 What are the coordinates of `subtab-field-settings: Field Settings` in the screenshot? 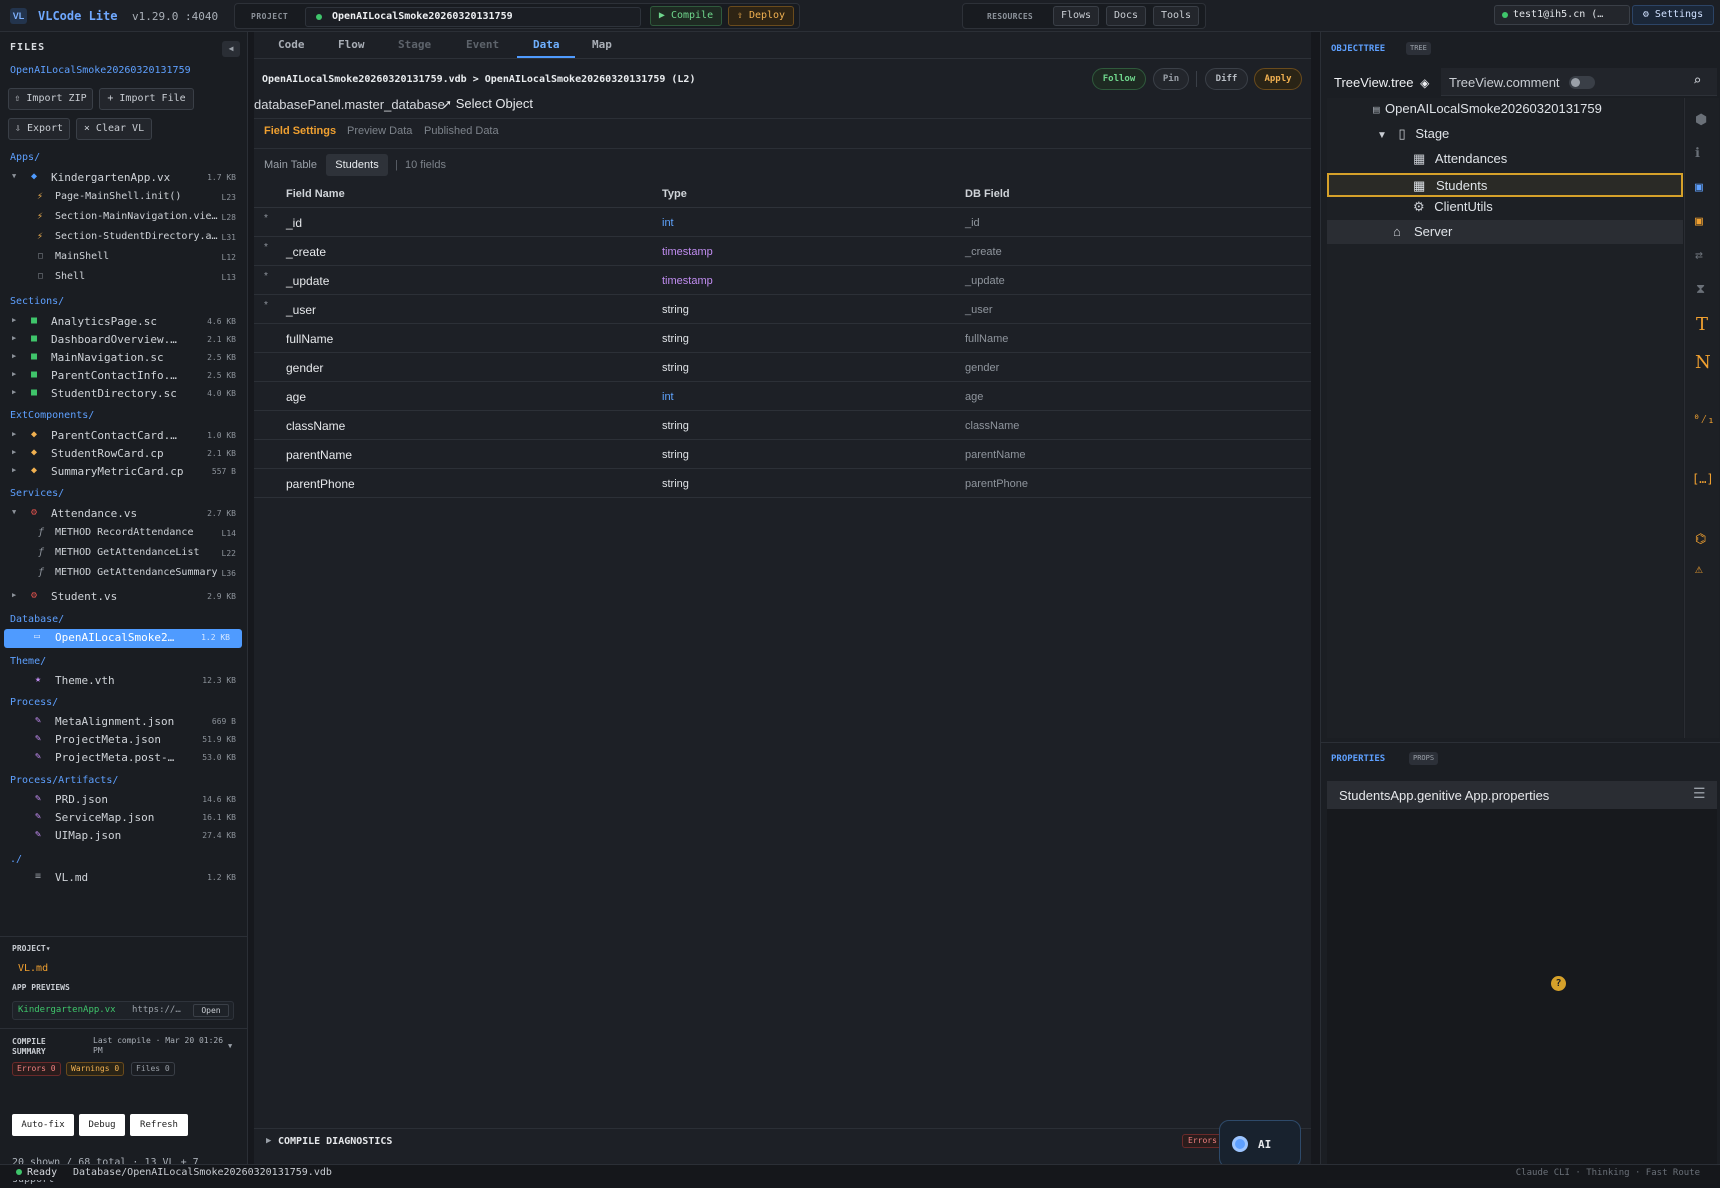 It's located at (300, 131).